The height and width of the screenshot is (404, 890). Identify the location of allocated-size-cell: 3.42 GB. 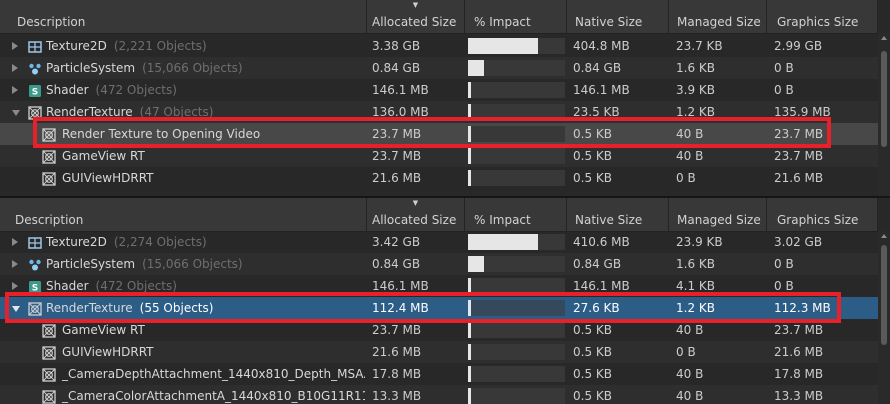
(396, 242).